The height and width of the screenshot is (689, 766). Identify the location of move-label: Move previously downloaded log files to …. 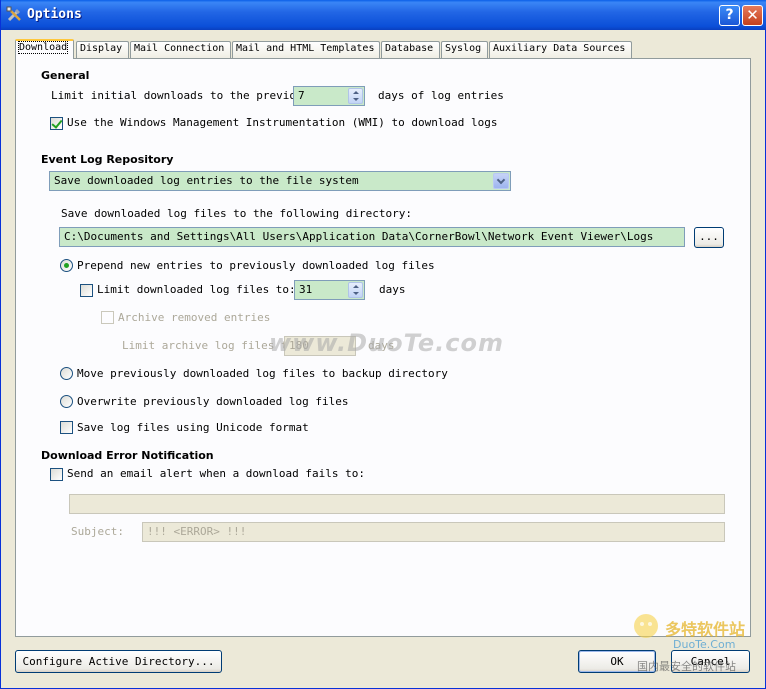
(262, 373).